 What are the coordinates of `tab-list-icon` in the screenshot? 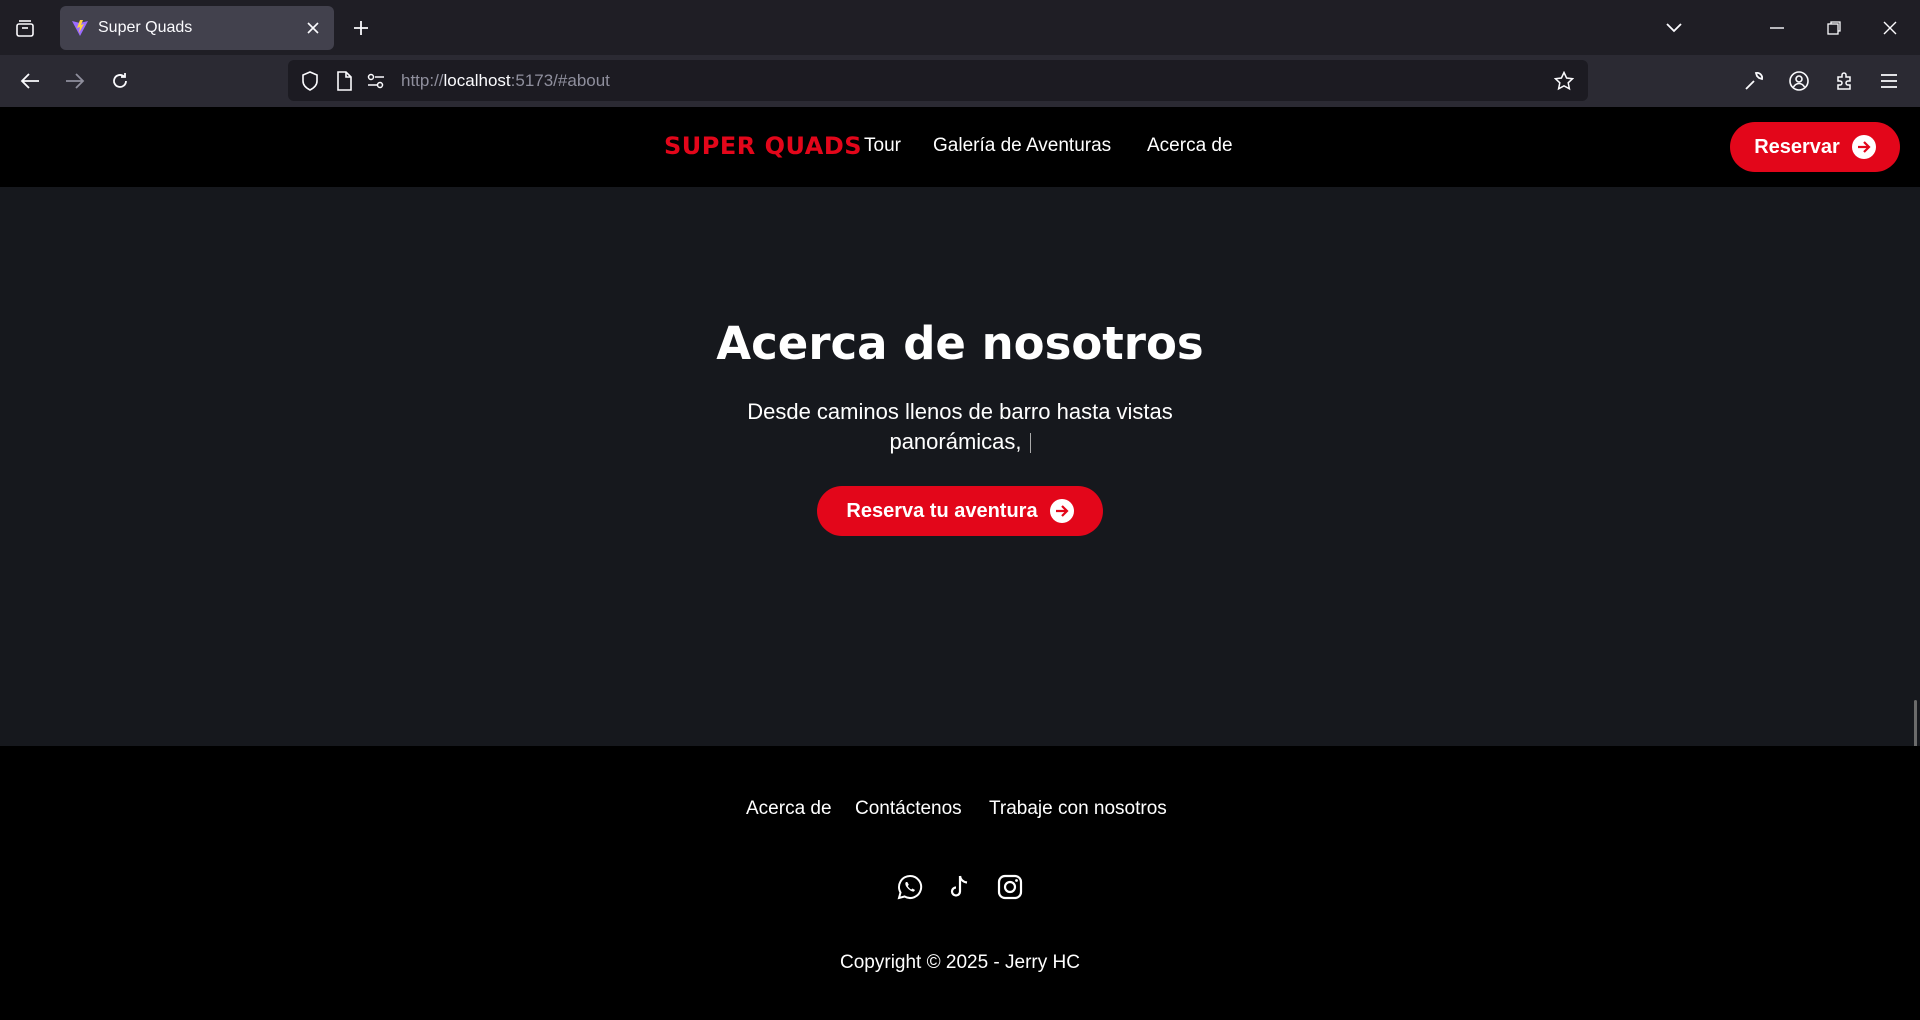 It's located at (25, 28).